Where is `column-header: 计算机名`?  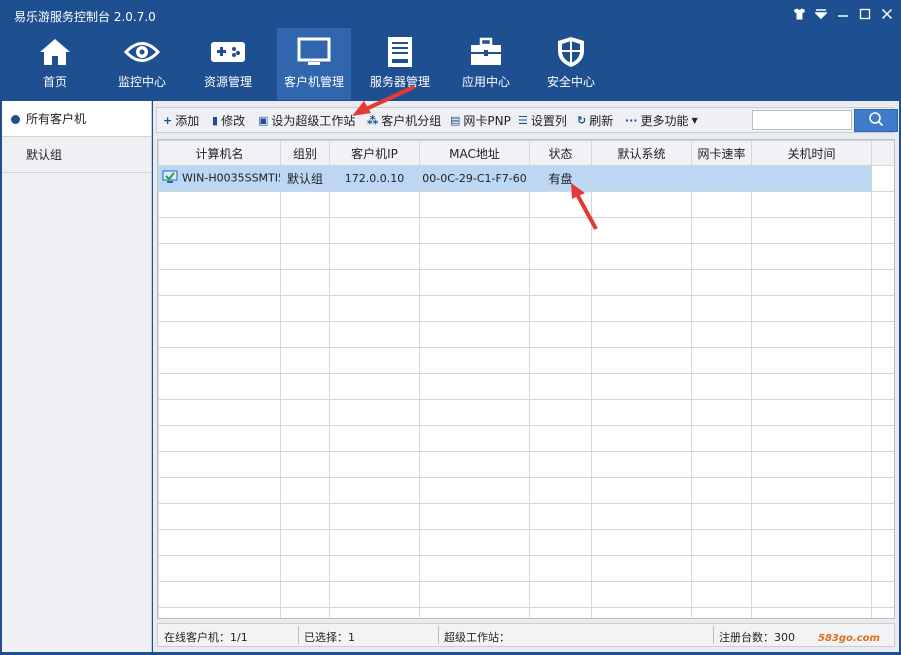
column-header: 计算机名 is located at coordinates (219, 153).